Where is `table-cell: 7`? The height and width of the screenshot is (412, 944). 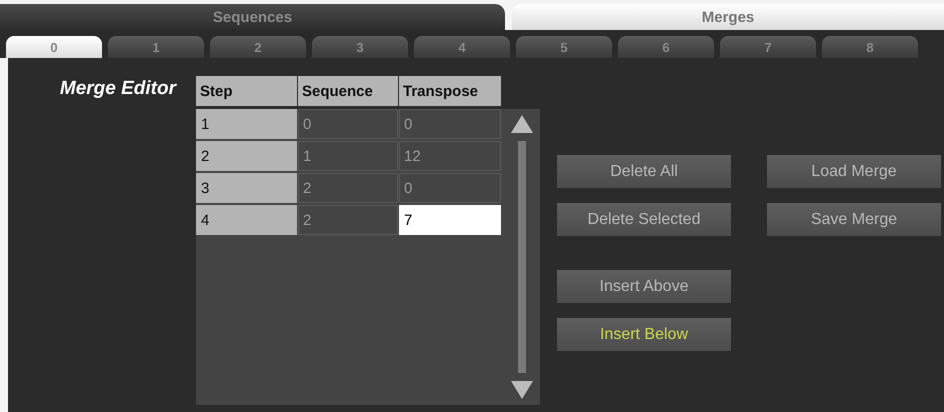
table-cell: 7 is located at coordinates (450, 220).